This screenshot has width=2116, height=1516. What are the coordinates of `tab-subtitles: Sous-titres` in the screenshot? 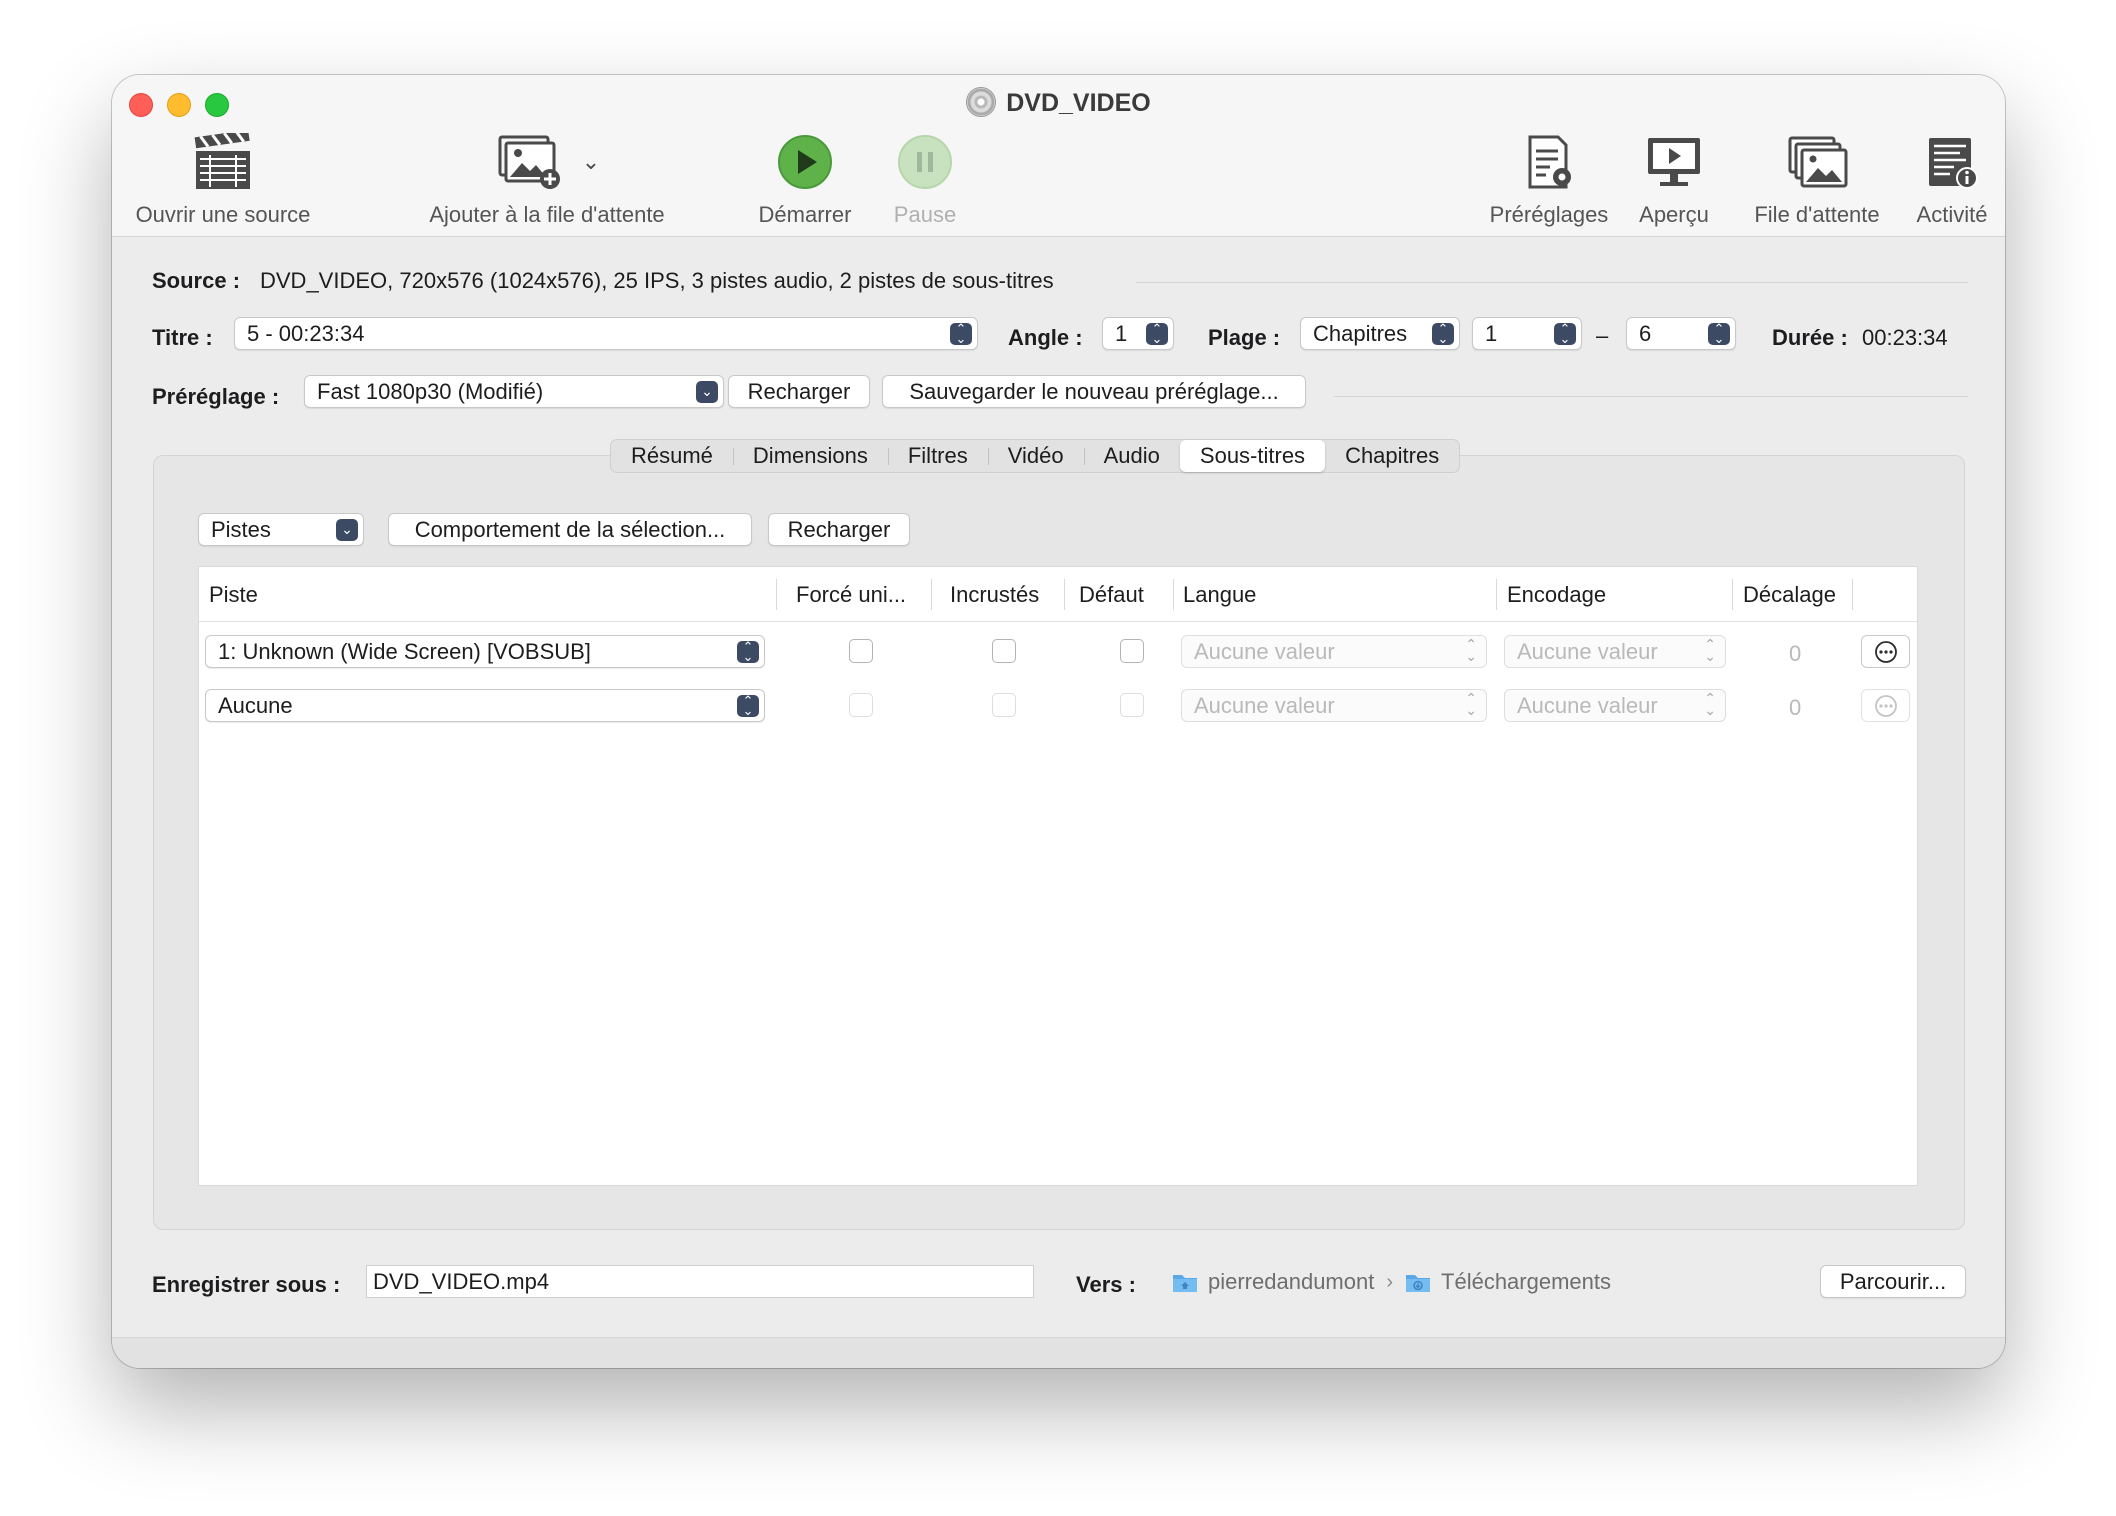 It's located at (1252, 456).